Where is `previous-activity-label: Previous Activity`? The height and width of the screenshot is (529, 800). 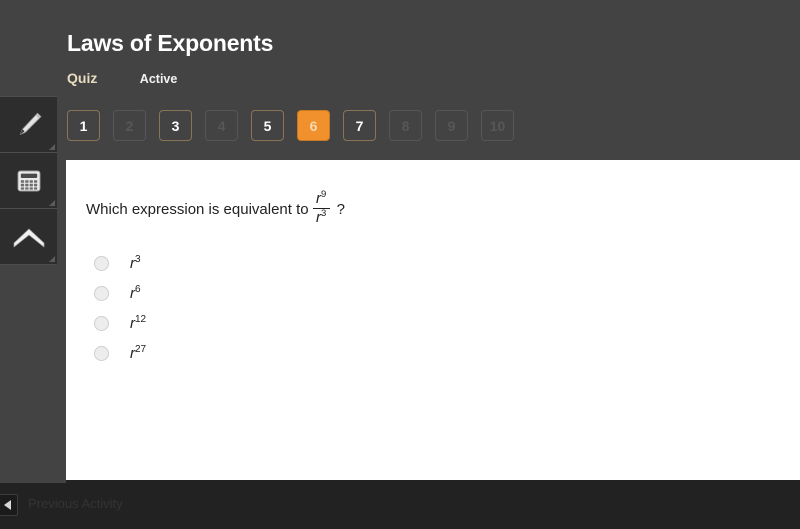
previous-activity-label: Previous Activity is located at coordinates (75, 503).